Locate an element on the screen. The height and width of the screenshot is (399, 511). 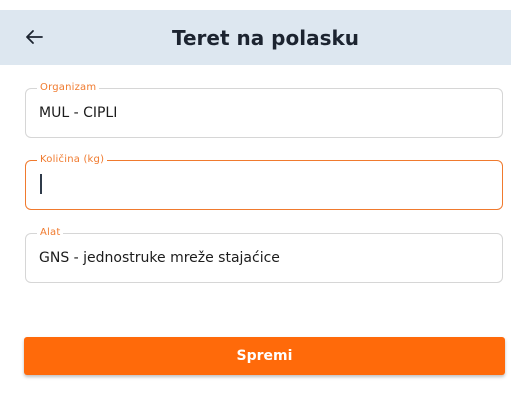
app-bar: Teret na polasku is located at coordinates (255, 37).